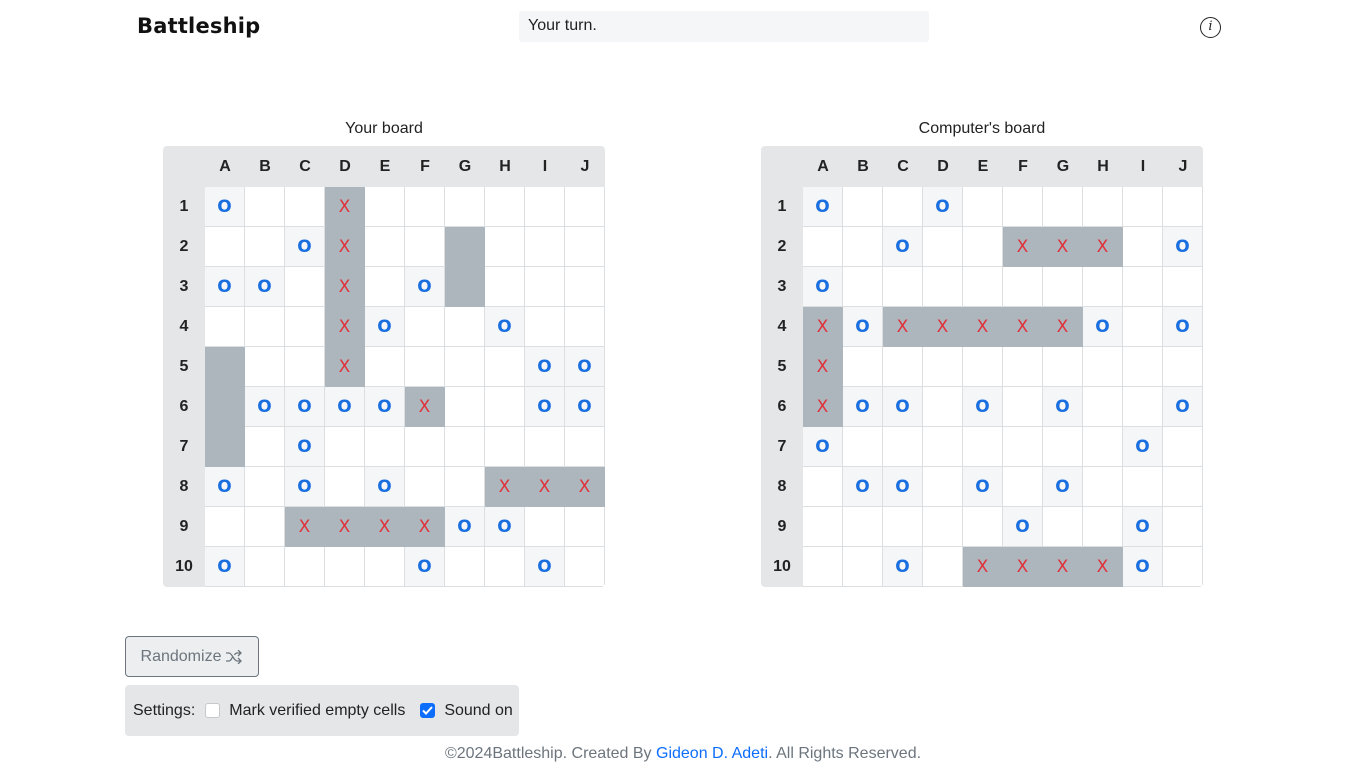 This screenshot has height=768, width=1366. I want to click on board-cell-e8: O, so click(983, 487).